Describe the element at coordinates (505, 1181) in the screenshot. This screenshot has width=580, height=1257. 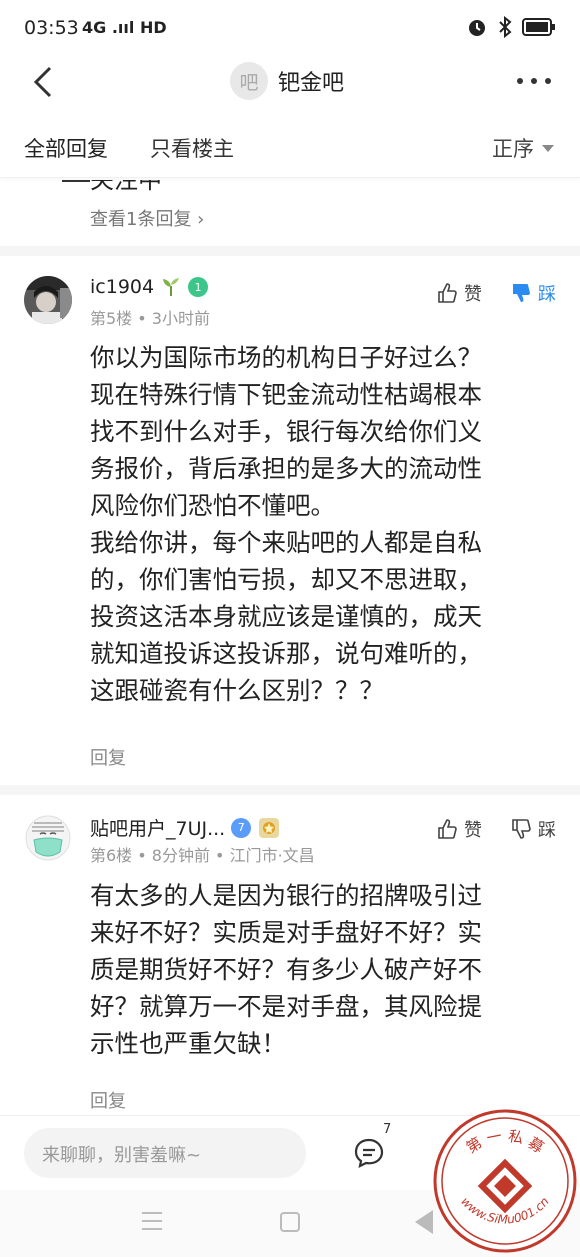
I see `watermark-seal: 第 一 私 募 www.SiMu001.cn` at that location.